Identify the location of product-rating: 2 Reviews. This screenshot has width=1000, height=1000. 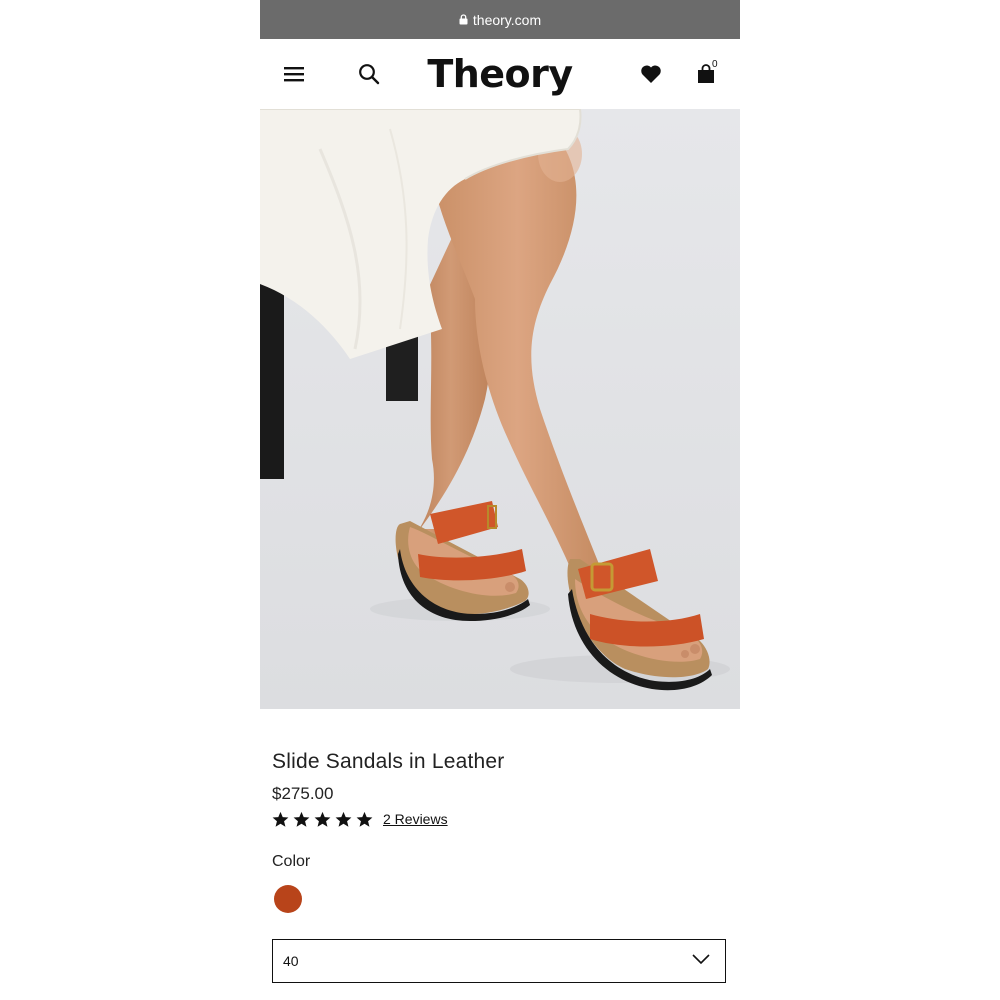
(360, 819).